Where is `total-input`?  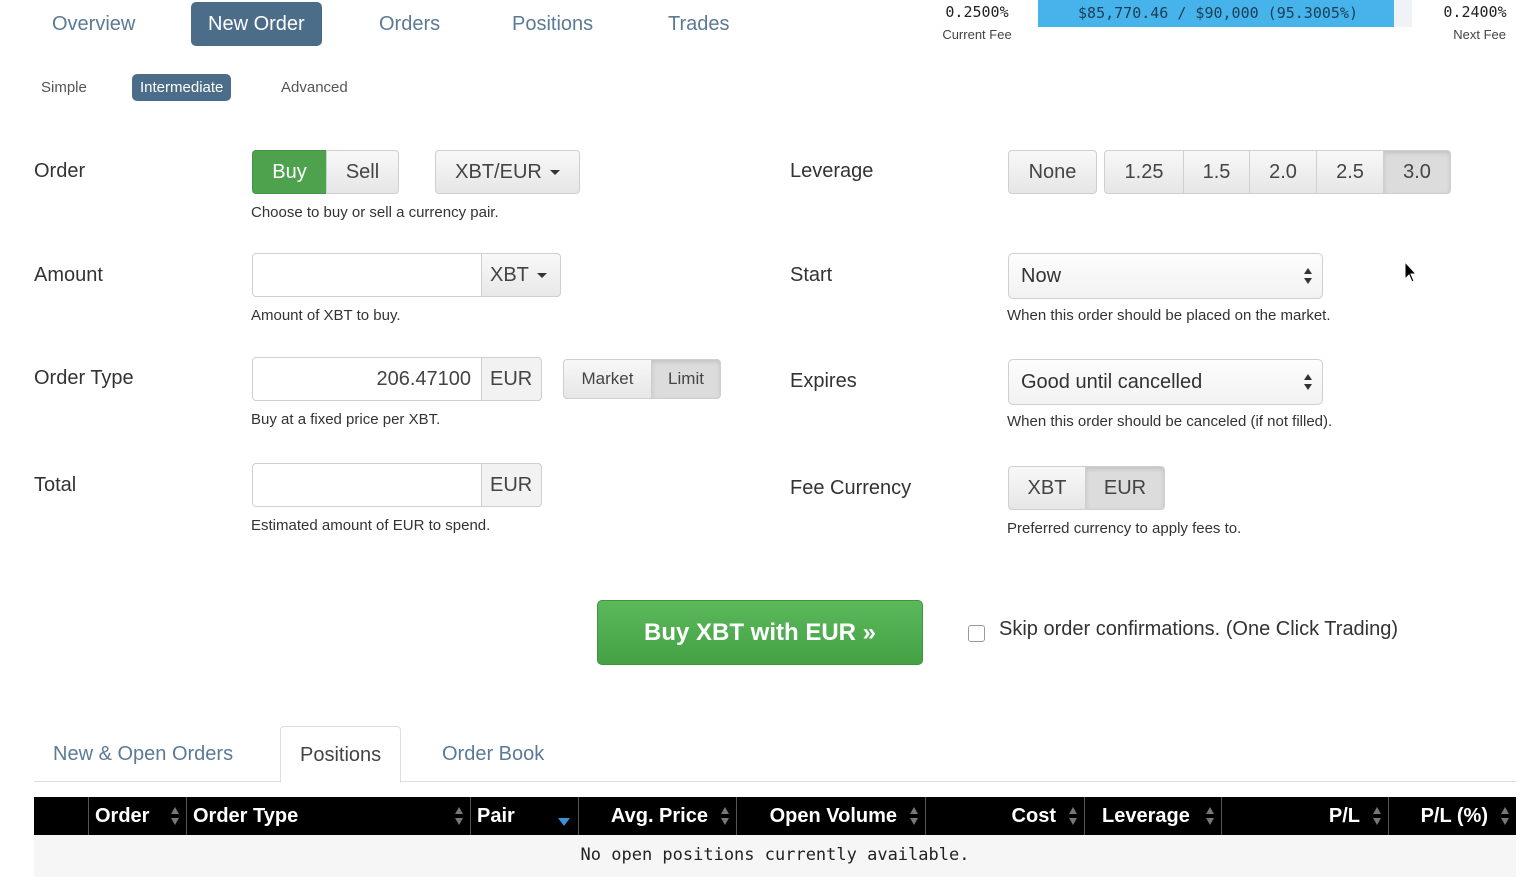
total-input is located at coordinates (367, 485).